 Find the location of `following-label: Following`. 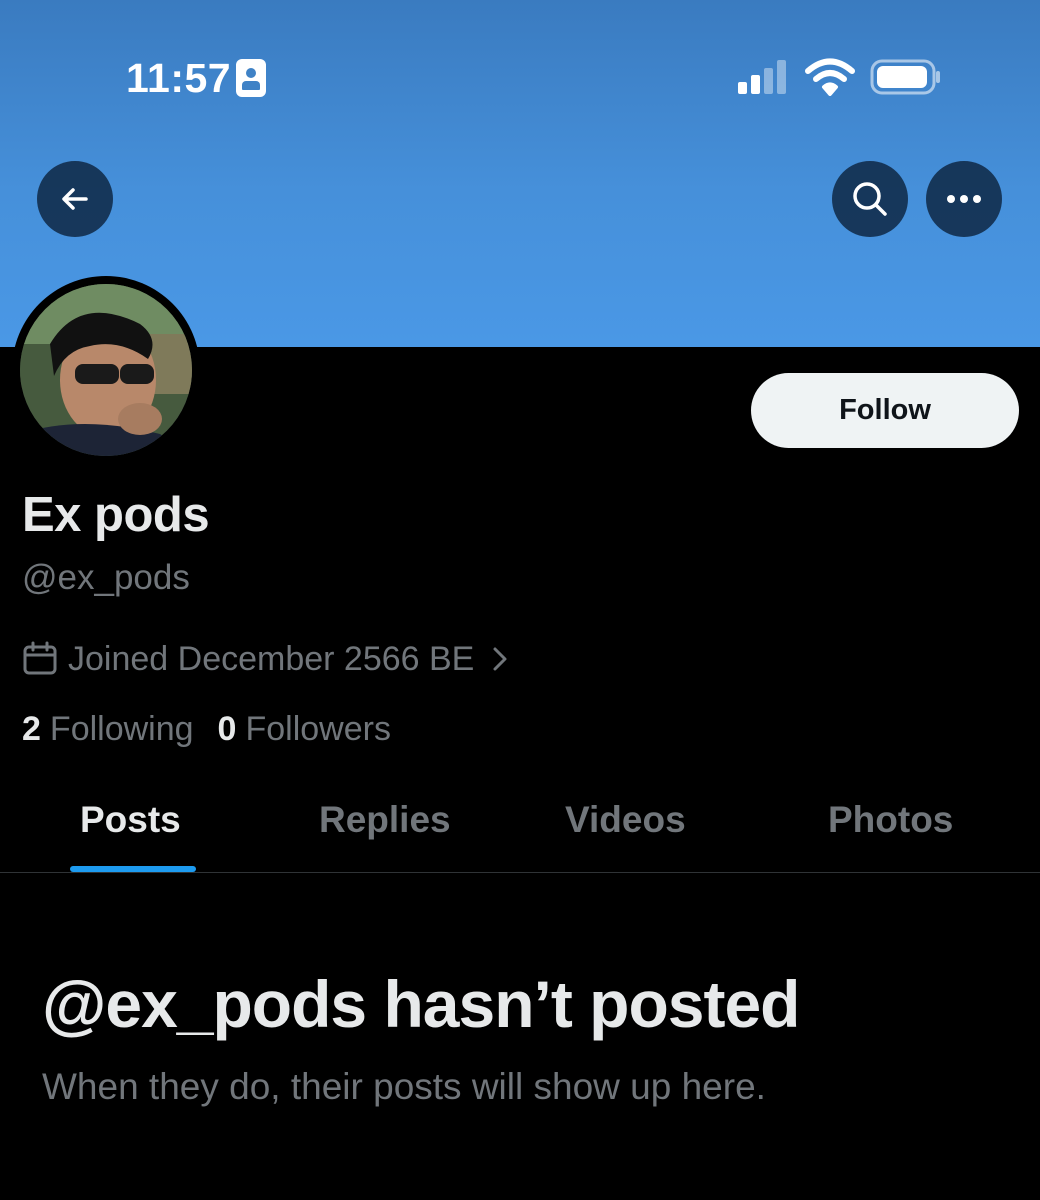

following-label: Following is located at coordinates (121, 729).